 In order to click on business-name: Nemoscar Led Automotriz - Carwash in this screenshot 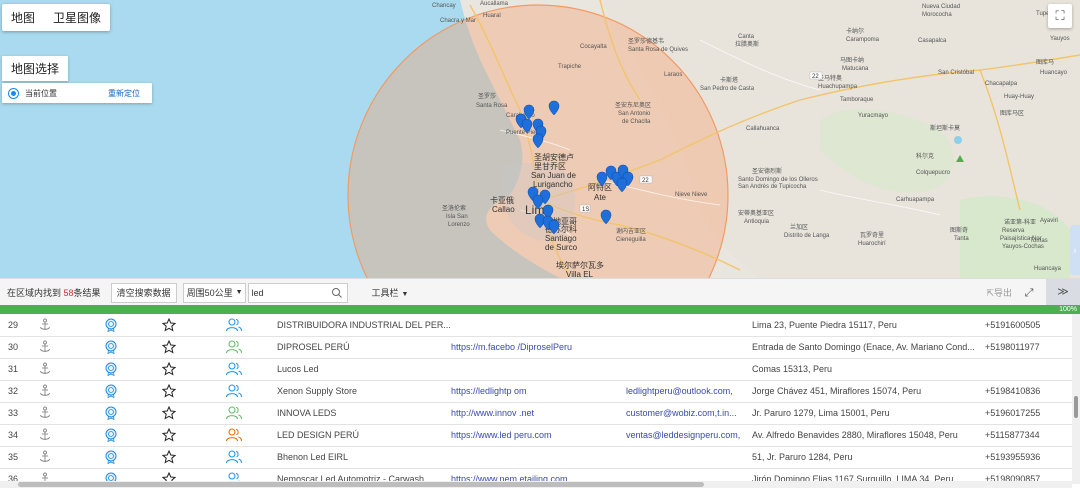, I will do `click(351, 477)`.